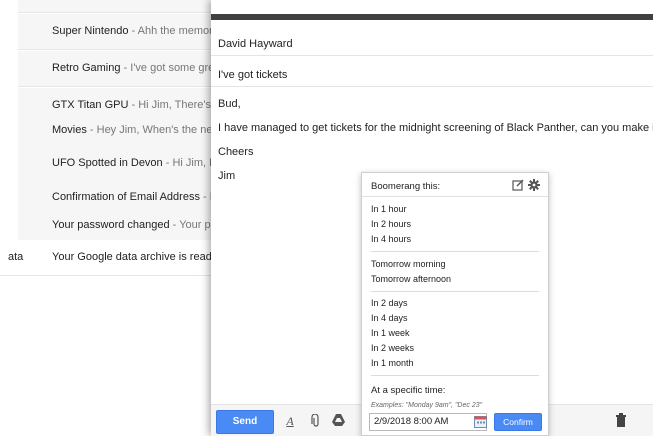 This screenshot has width=653, height=436. Describe the element at coordinates (432, 17) in the screenshot. I see `compose-title-bar` at that location.